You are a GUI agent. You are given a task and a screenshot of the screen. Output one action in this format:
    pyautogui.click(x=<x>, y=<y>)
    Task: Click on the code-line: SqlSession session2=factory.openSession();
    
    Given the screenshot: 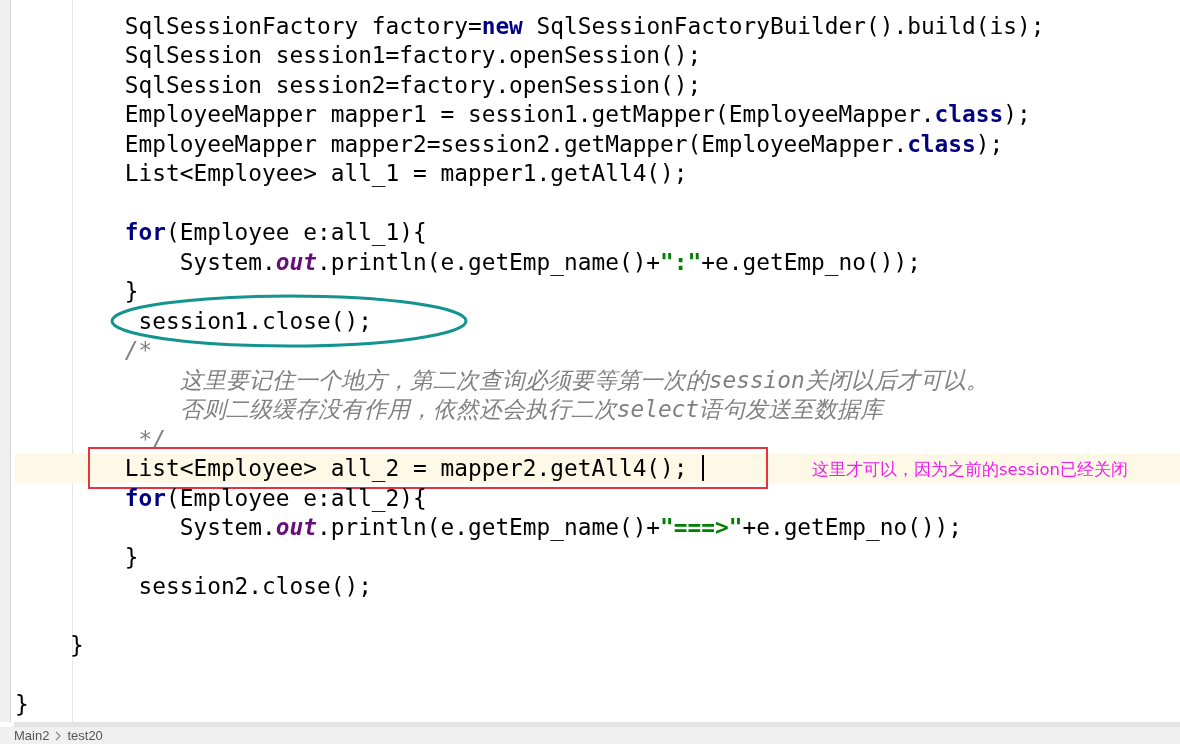 What is the action you would take?
    pyautogui.click(x=413, y=84)
    